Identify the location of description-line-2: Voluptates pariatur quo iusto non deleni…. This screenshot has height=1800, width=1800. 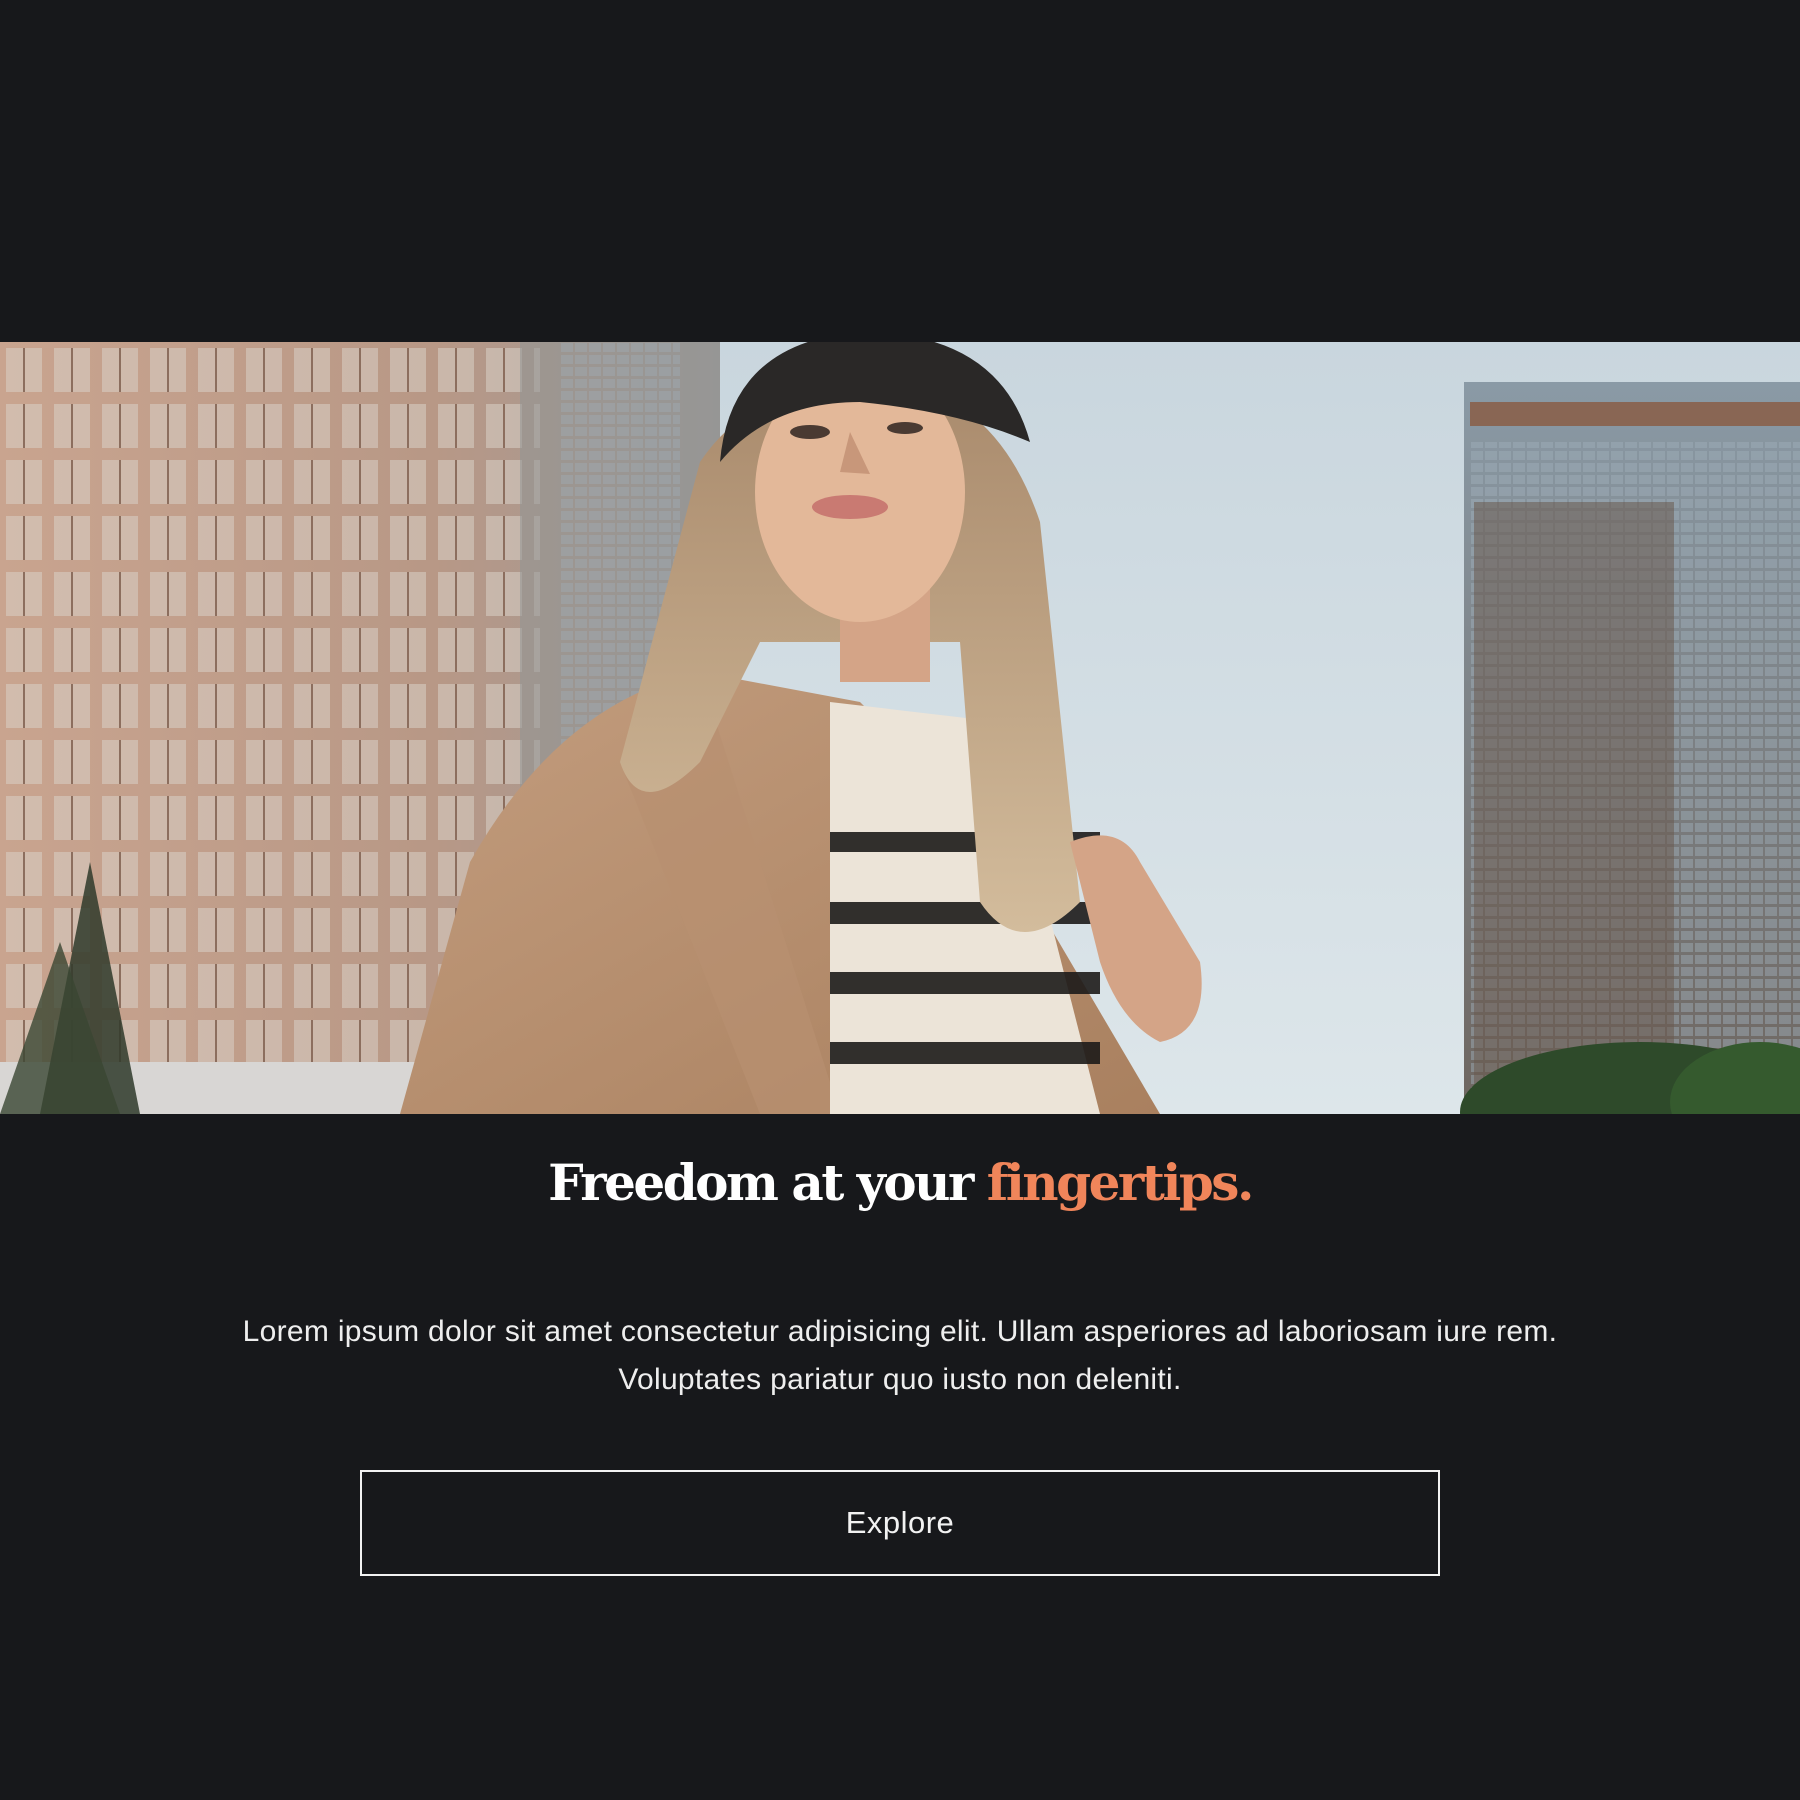
(900, 1379).